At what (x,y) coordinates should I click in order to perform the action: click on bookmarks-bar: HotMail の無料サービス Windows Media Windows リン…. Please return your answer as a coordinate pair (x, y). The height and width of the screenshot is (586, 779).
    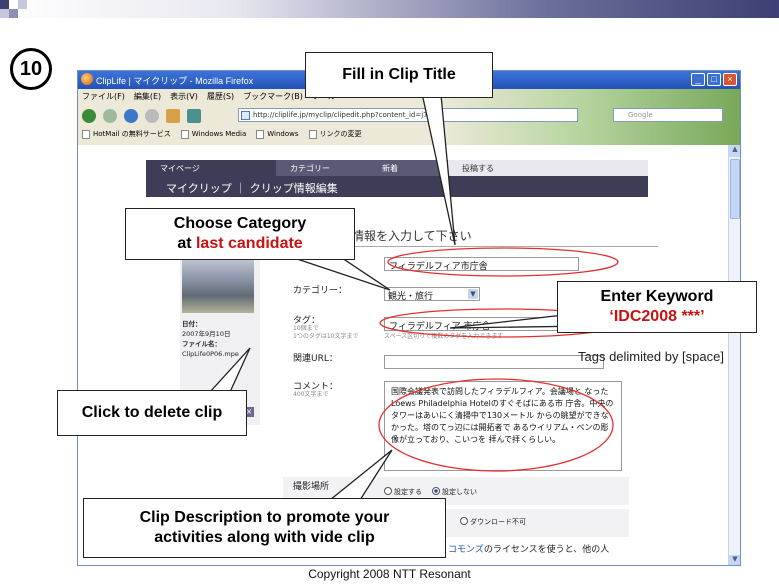
    Looking at the image, I should click on (222, 134).